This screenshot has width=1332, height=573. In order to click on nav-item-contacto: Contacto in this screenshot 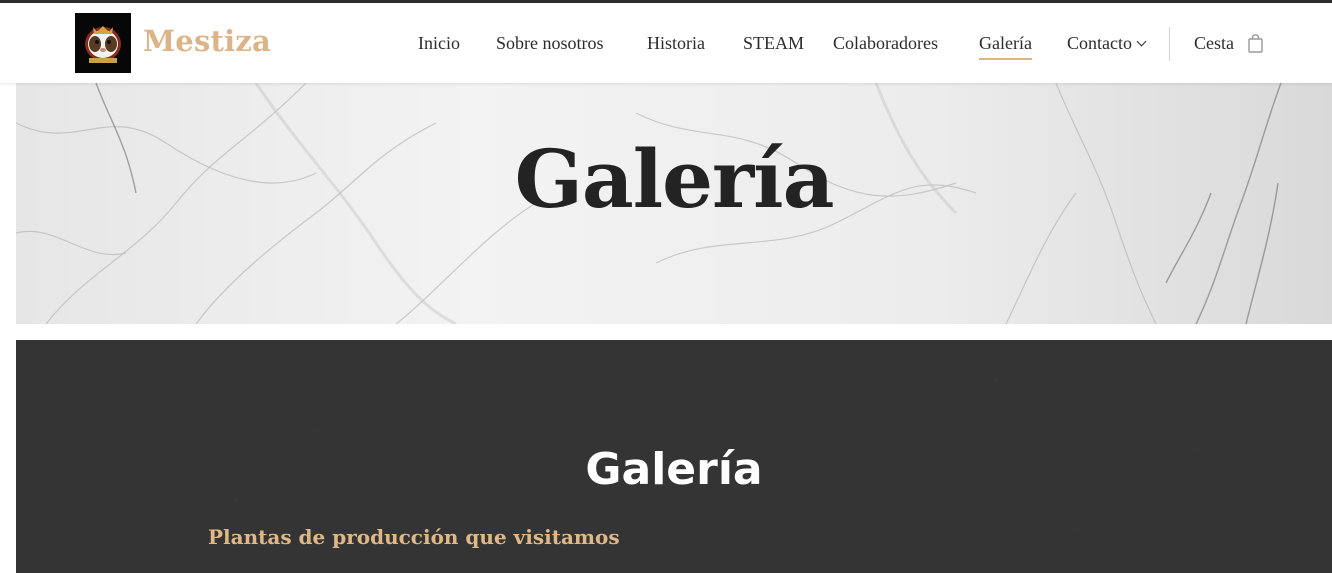, I will do `click(1107, 43)`.